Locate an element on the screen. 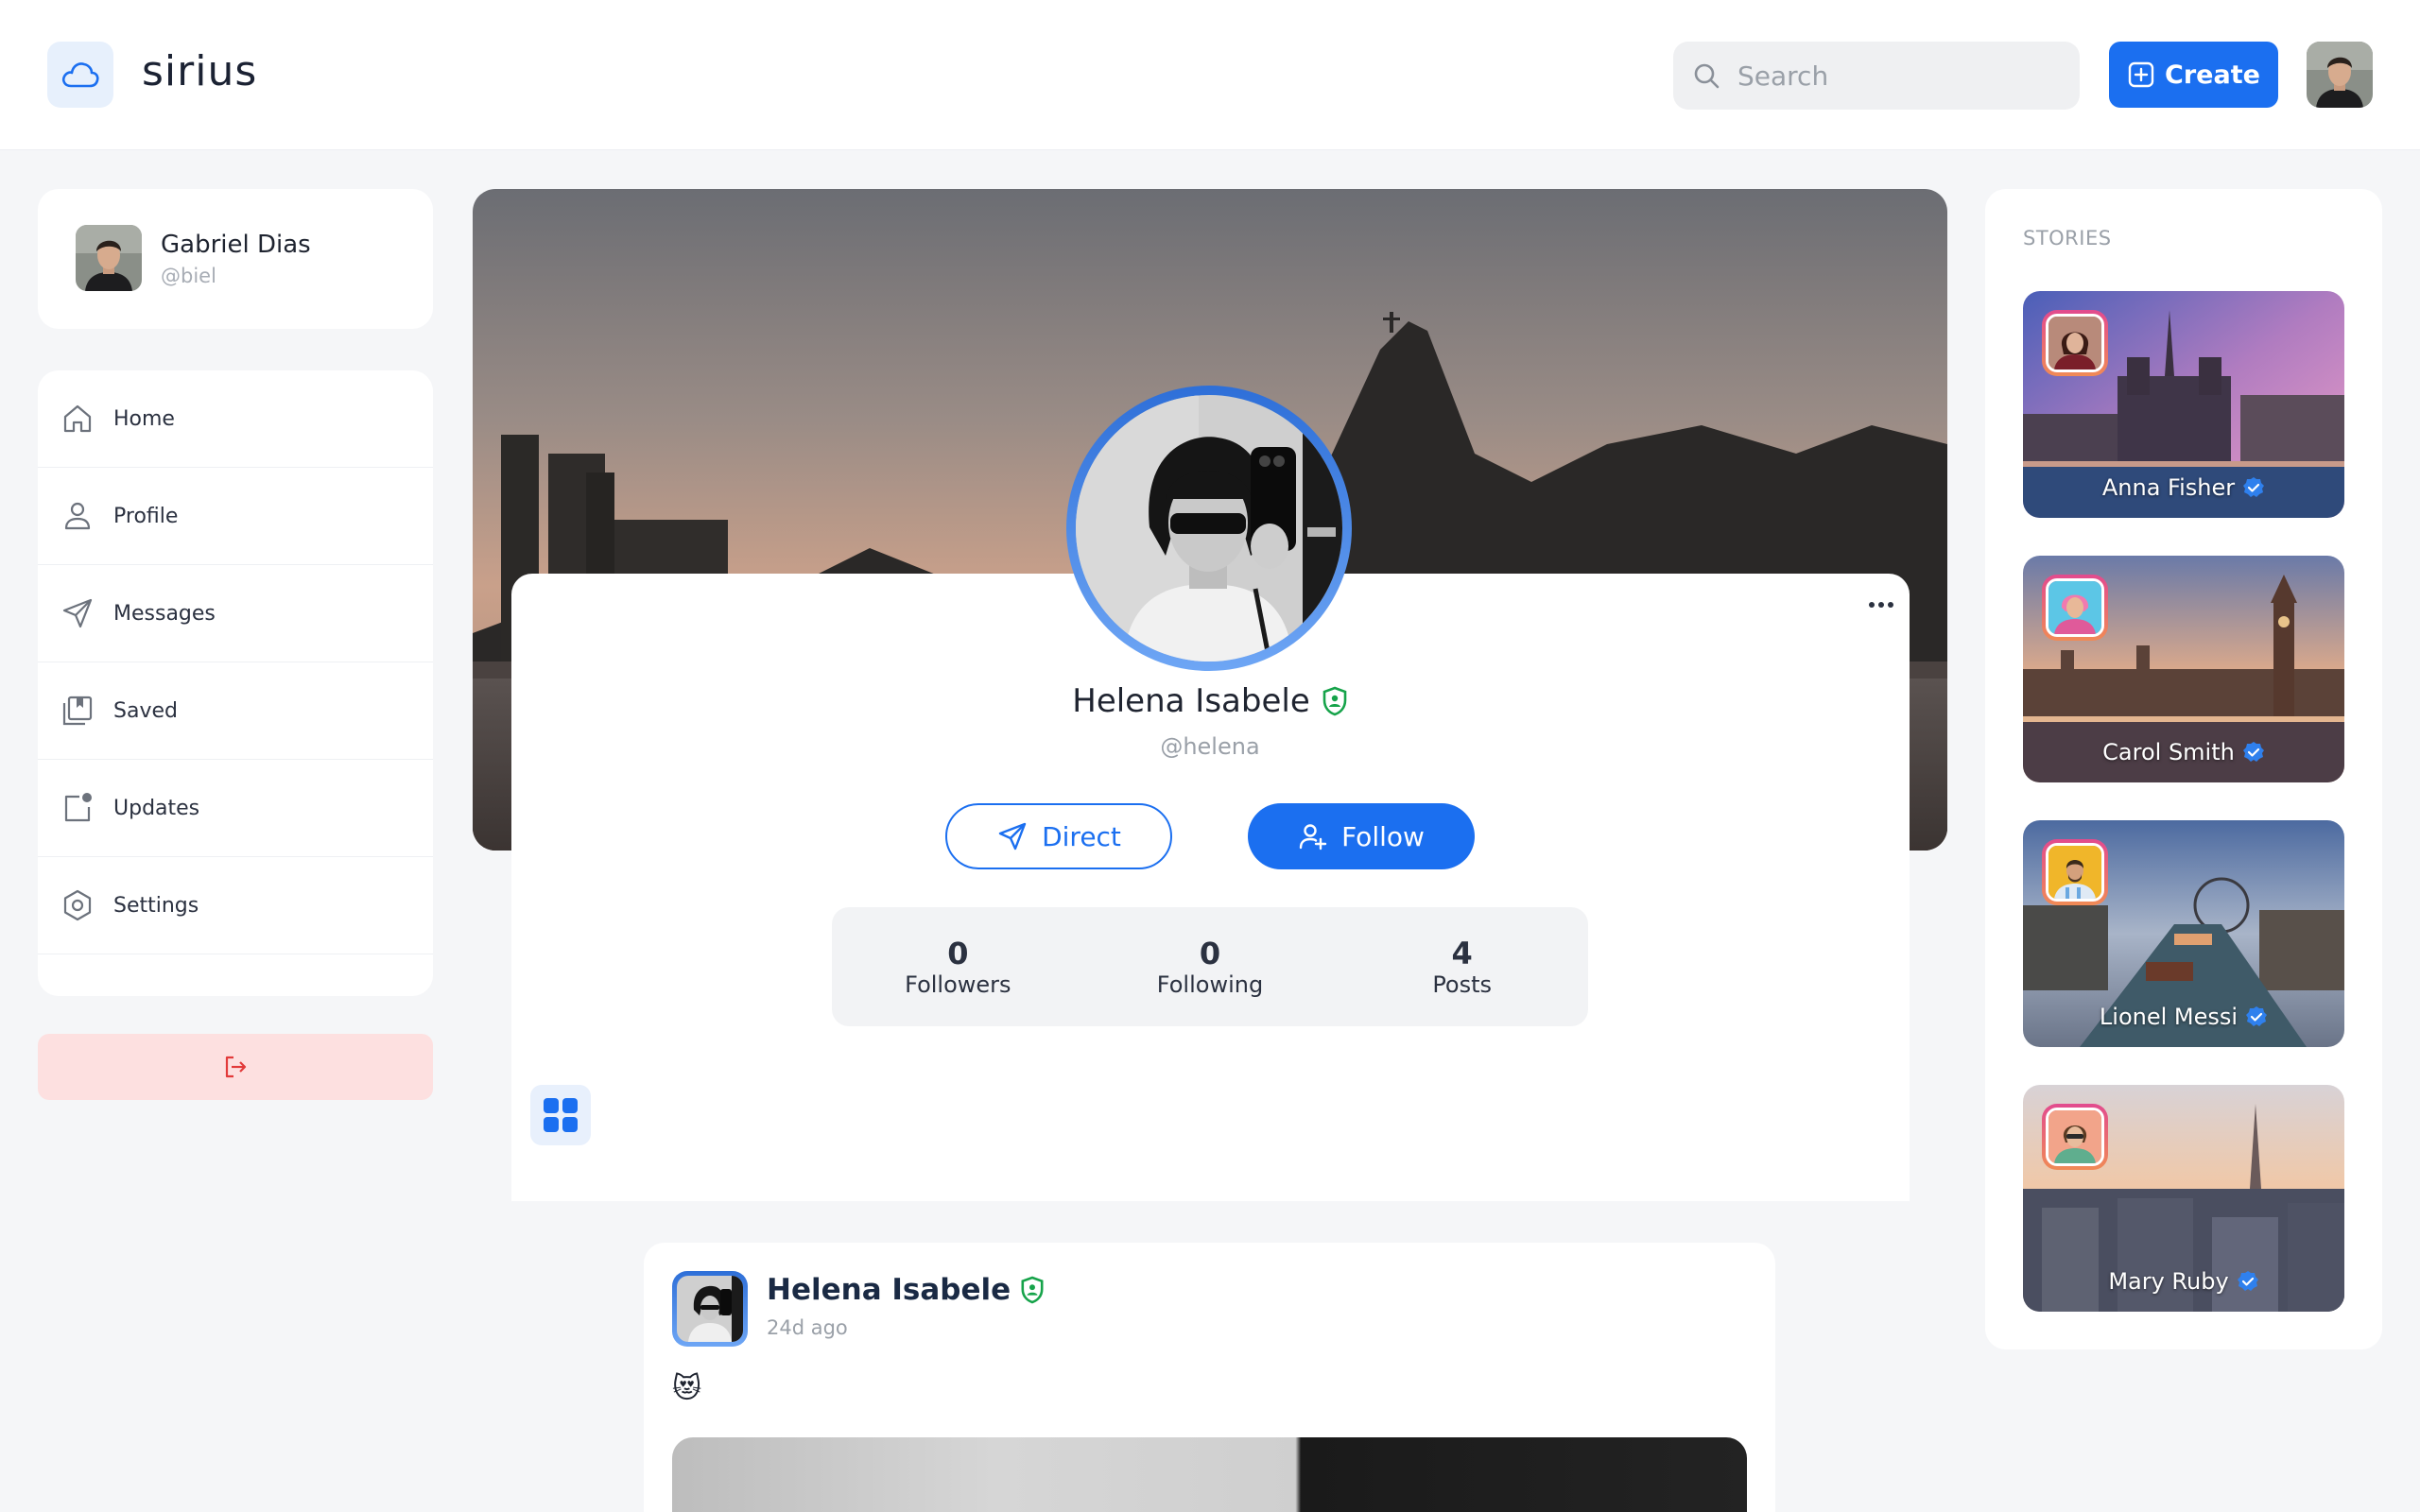  post-image is located at coordinates (1210, 1474).